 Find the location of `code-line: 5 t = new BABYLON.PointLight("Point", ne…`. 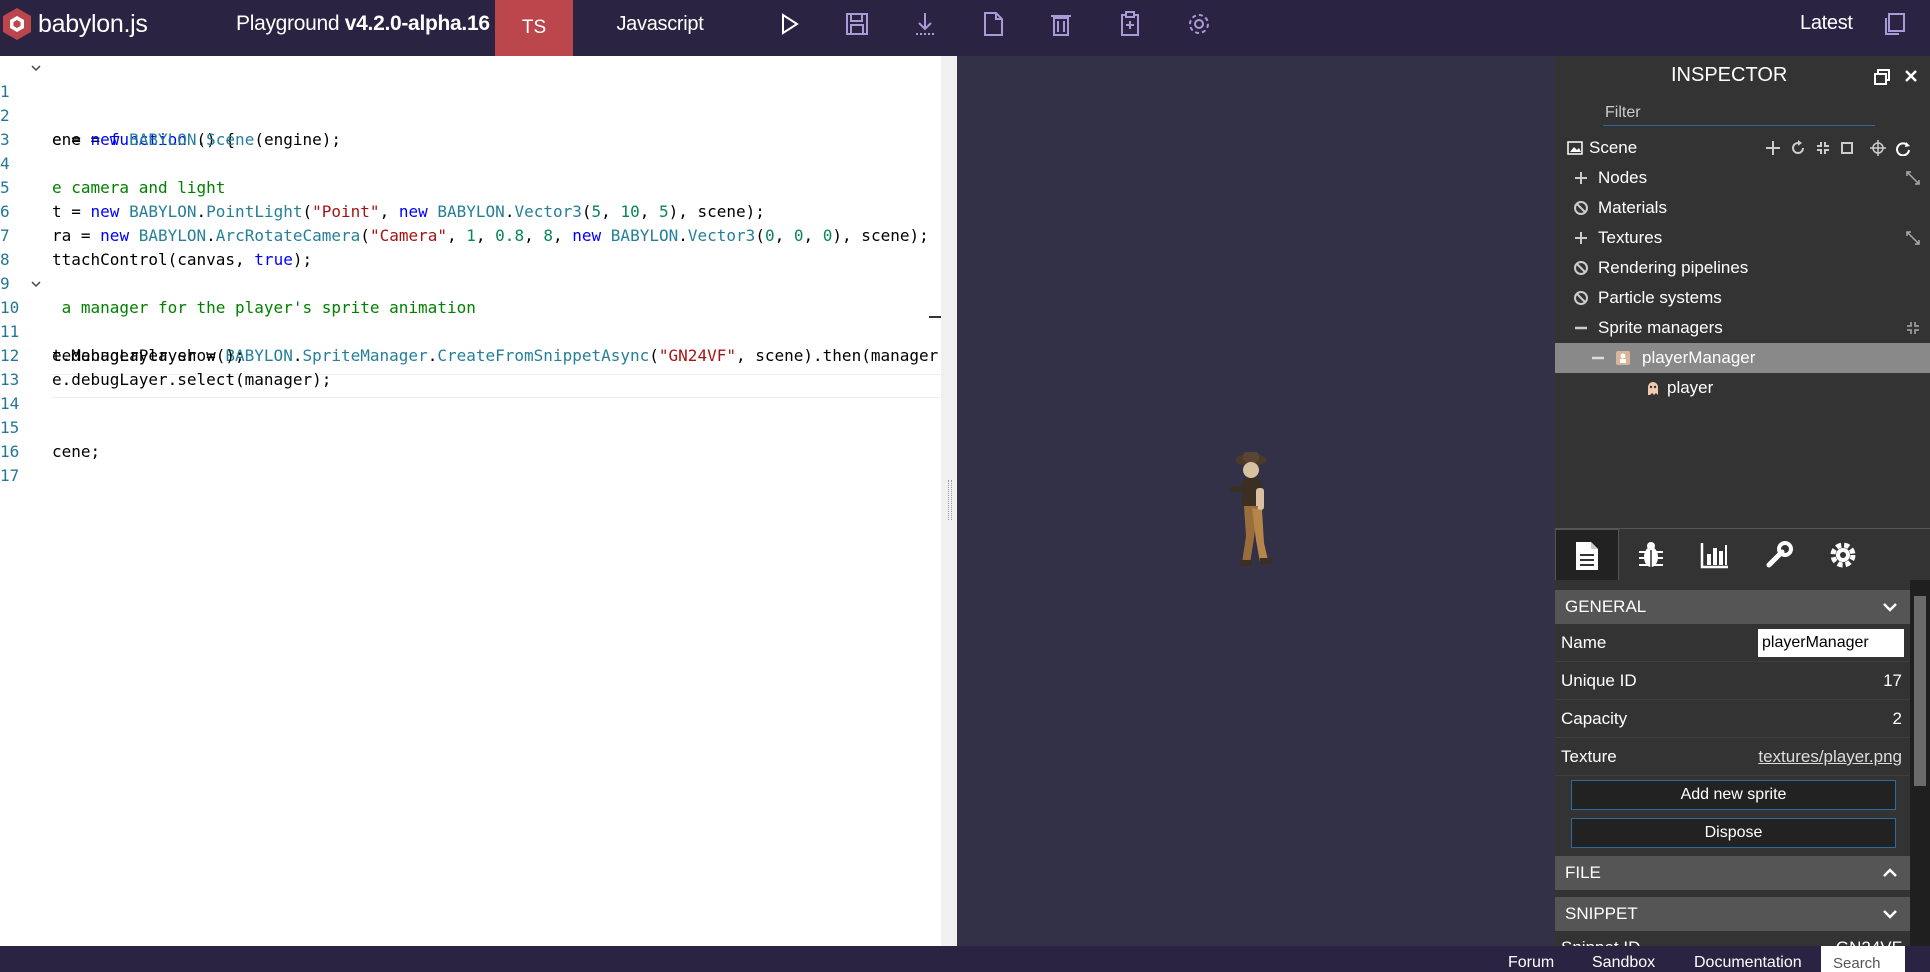

code-line: 5 t = new BABYLON.PointLight("Point", ne… is located at coordinates (470, 186).